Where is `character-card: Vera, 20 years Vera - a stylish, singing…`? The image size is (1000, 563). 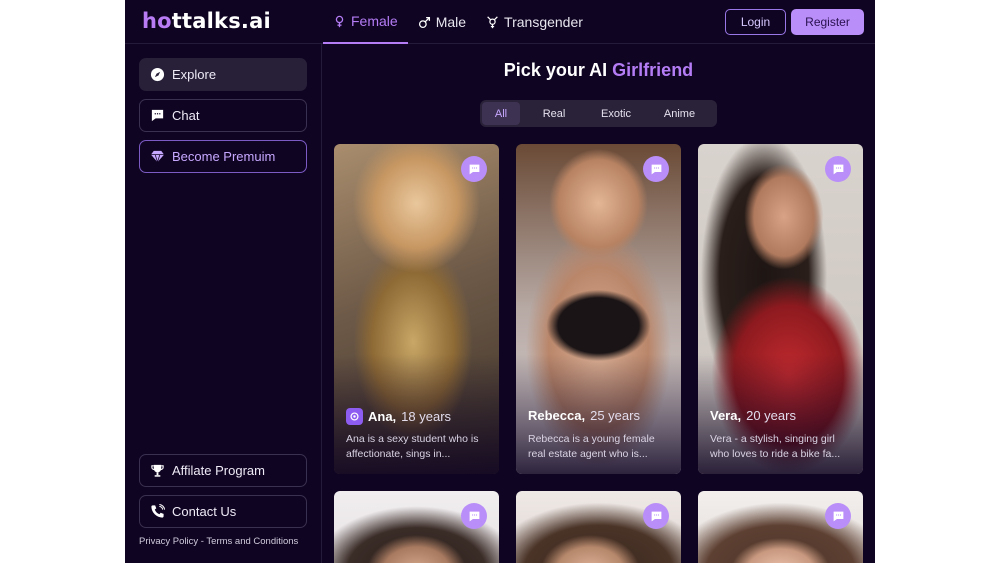
character-card: Vera, 20 years Vera - a stylish, singing… is located at coordinates (780, 309).